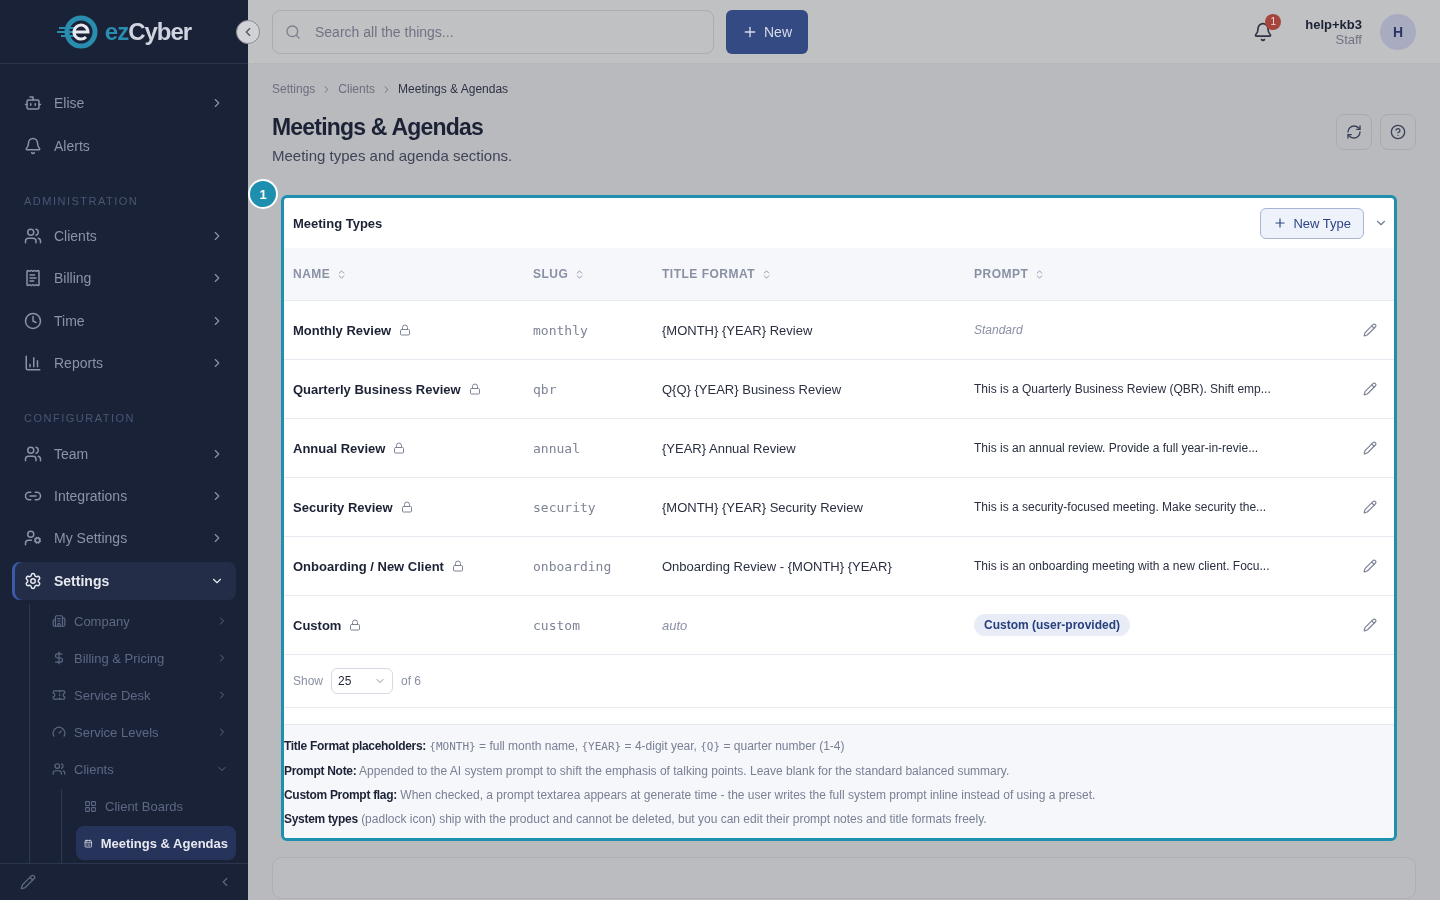  I want to click on column-header: PROMPT, so click(1159, 274).